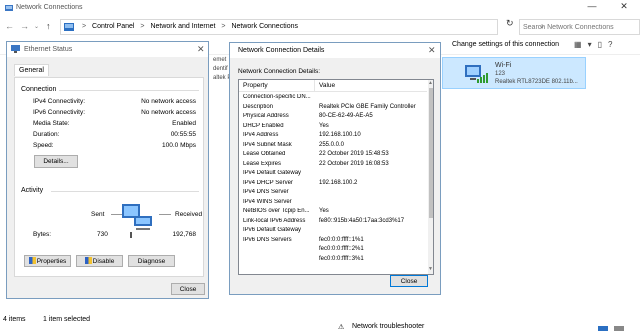 This screenshot has height=331, width=640. What do you see at coordinates (255, 85) in the screenshot?
I see `column-header-property: Property` at bounding box center [255, 85].